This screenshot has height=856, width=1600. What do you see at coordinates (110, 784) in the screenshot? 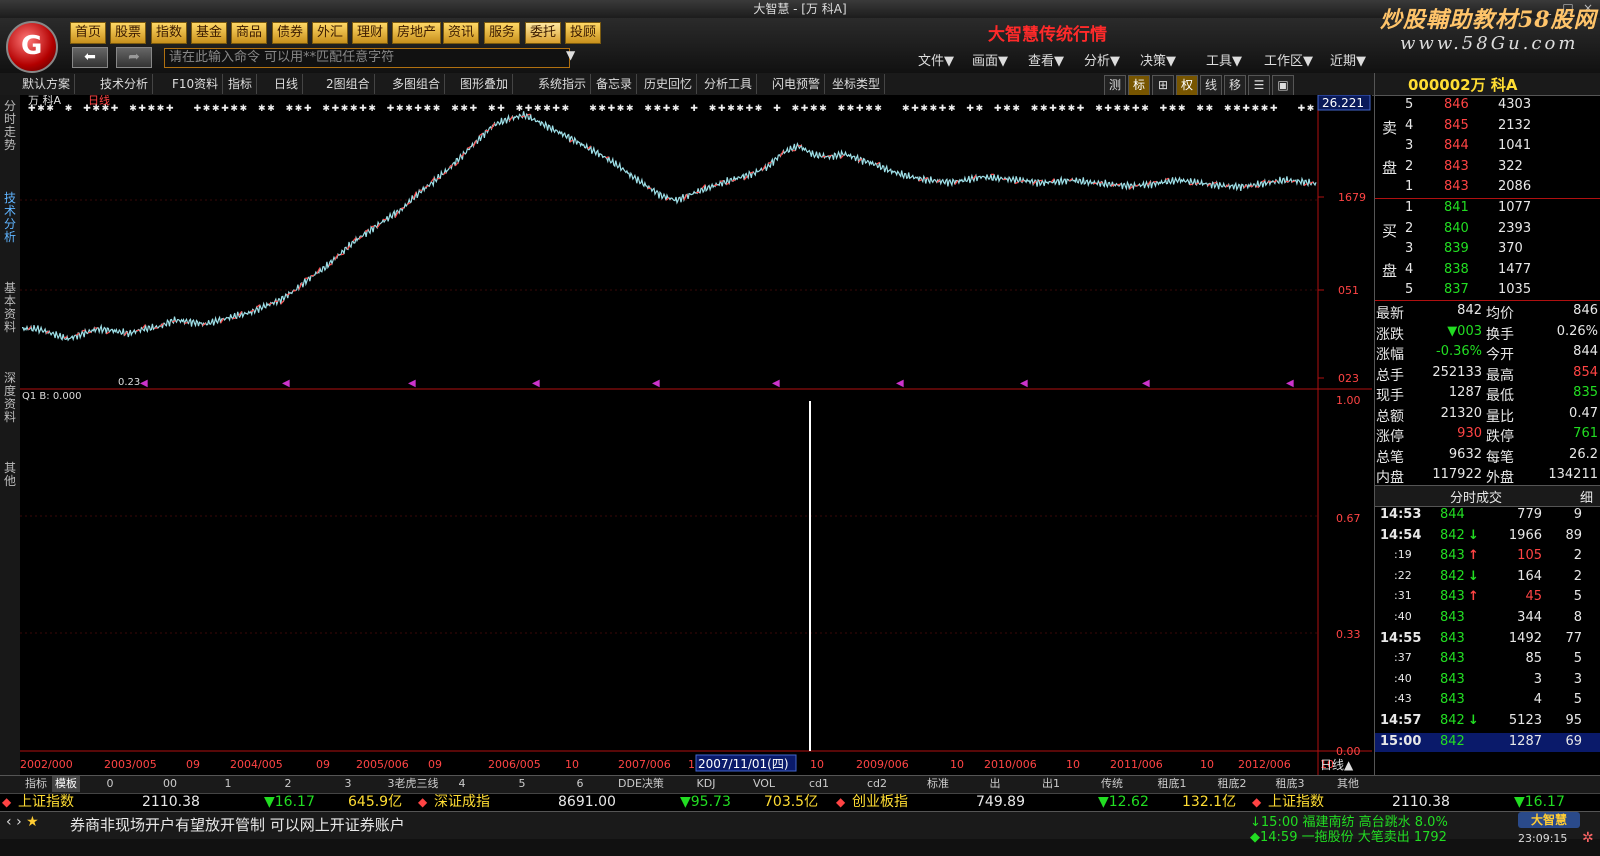
I see `indicator-tab-2: 0` at bounding box center [110, 784].